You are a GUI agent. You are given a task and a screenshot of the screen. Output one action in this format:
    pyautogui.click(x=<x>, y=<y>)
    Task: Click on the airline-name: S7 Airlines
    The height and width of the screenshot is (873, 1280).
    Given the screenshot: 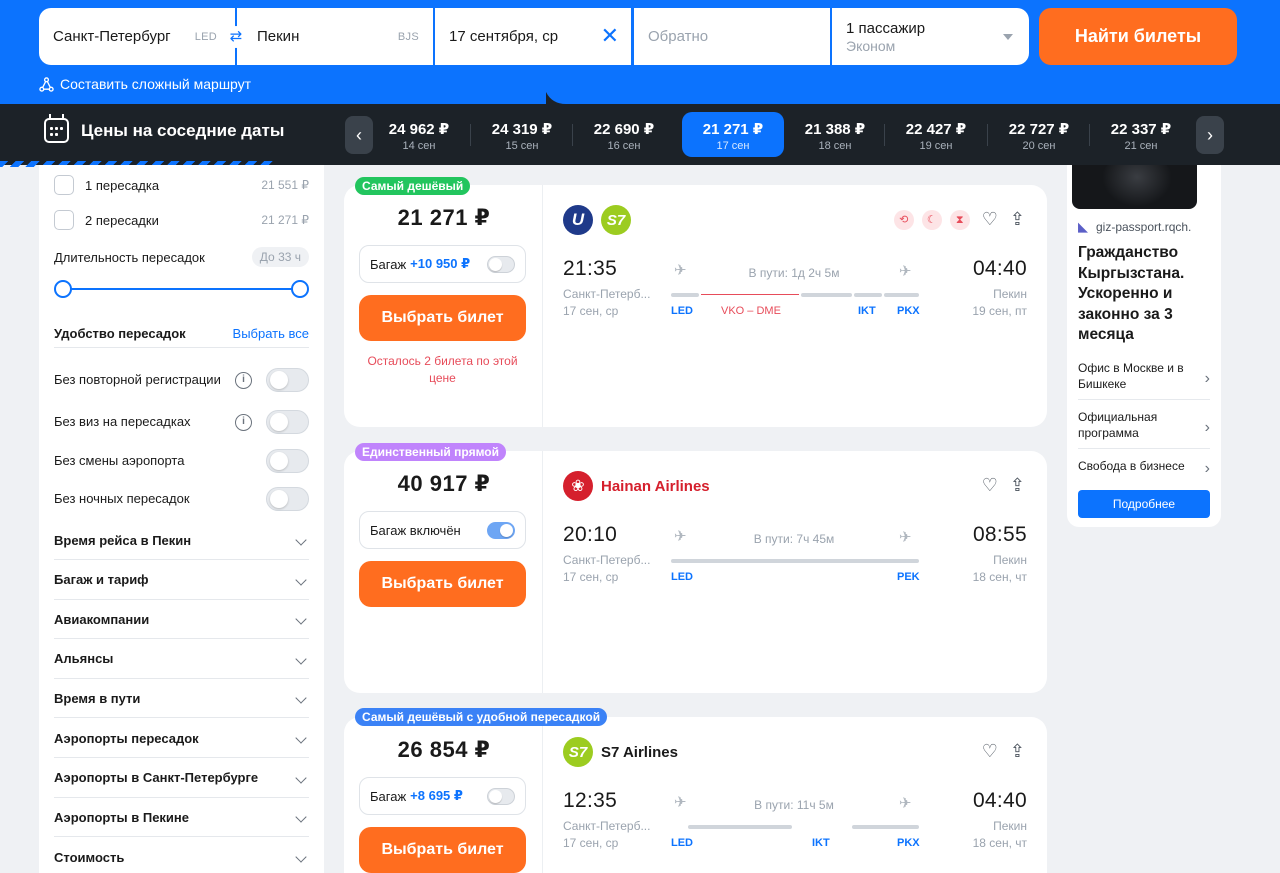 What is the action you would take?
    pyautogui.click(x=639, y=752)
    